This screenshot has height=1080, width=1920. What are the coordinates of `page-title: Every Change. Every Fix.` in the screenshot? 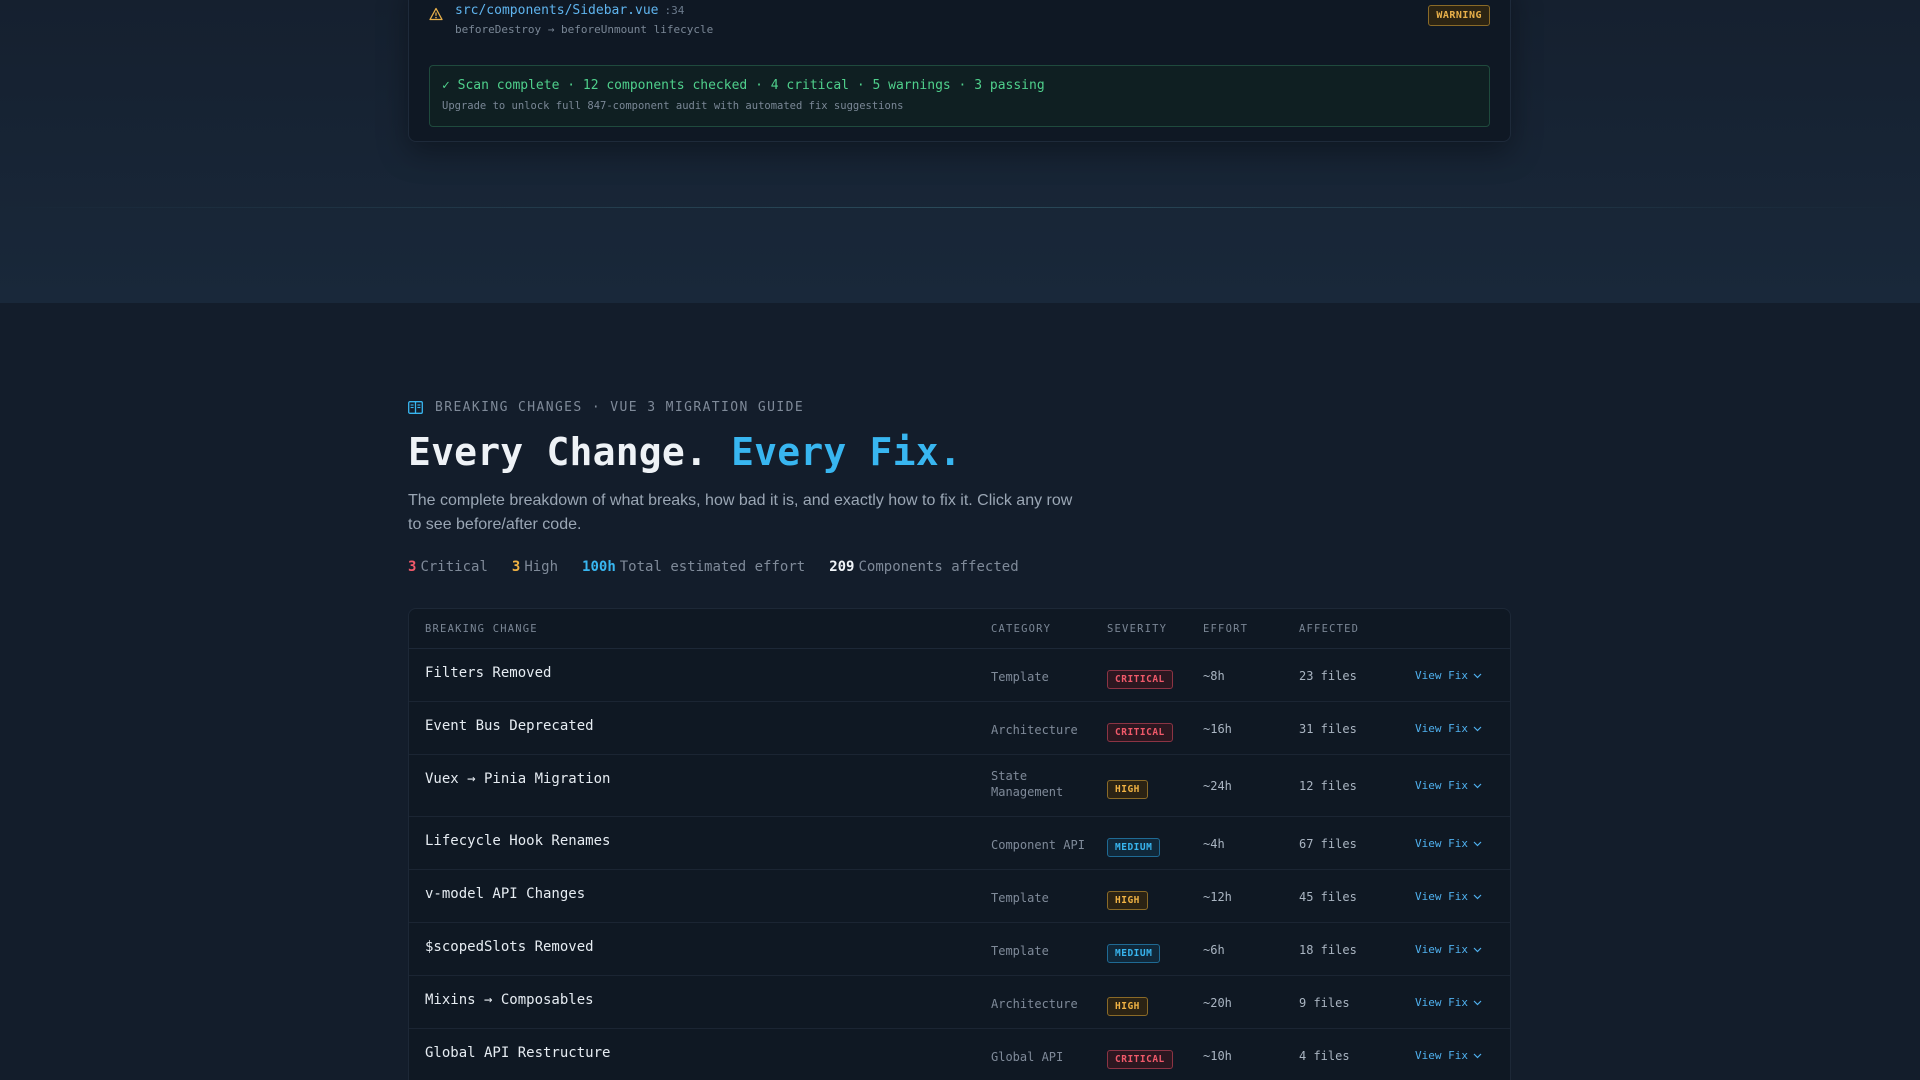 It's located at (959, 452).